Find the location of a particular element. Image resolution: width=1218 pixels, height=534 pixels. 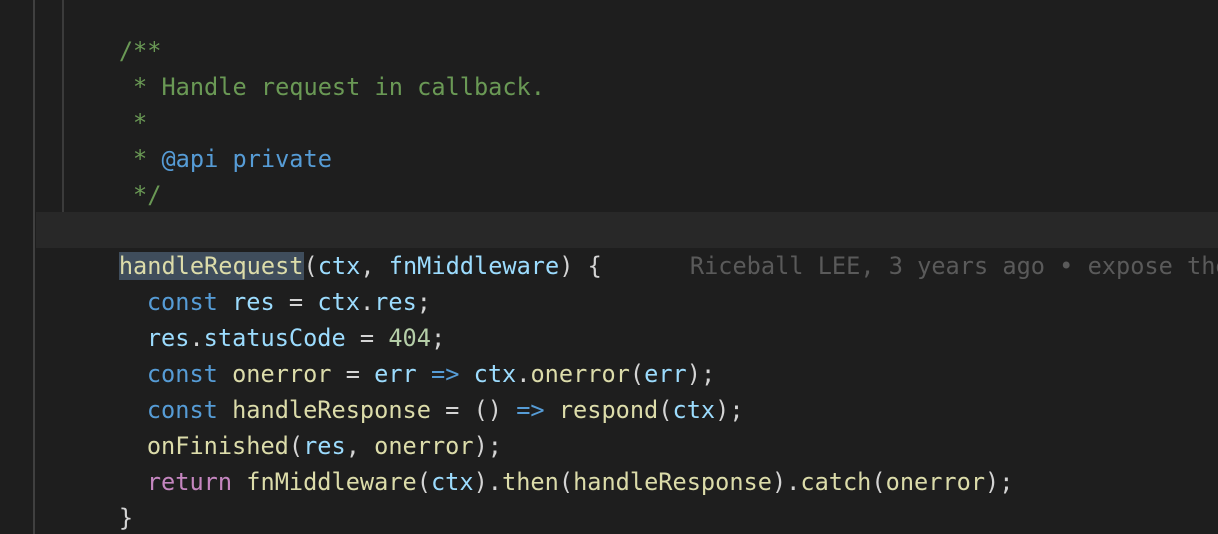

code-line: /** is located at coordinates (640, 32).